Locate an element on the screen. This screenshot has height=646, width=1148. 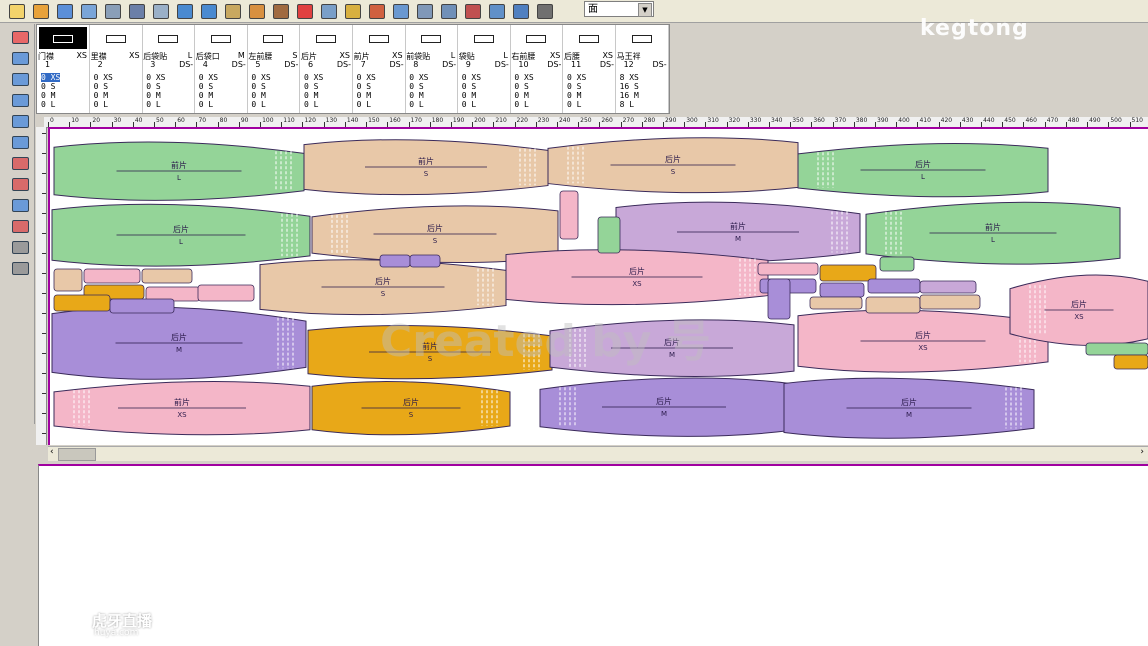
flip-piece-icon is located at coordinates (20, 100).